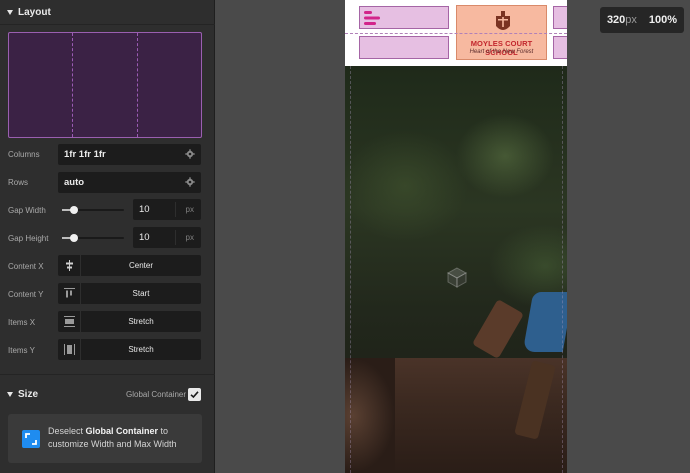 This screenshot has width=690, height=473. Describe the element at coordinates (31, 439) in the screenshot. I see `resize-icon` at that location.